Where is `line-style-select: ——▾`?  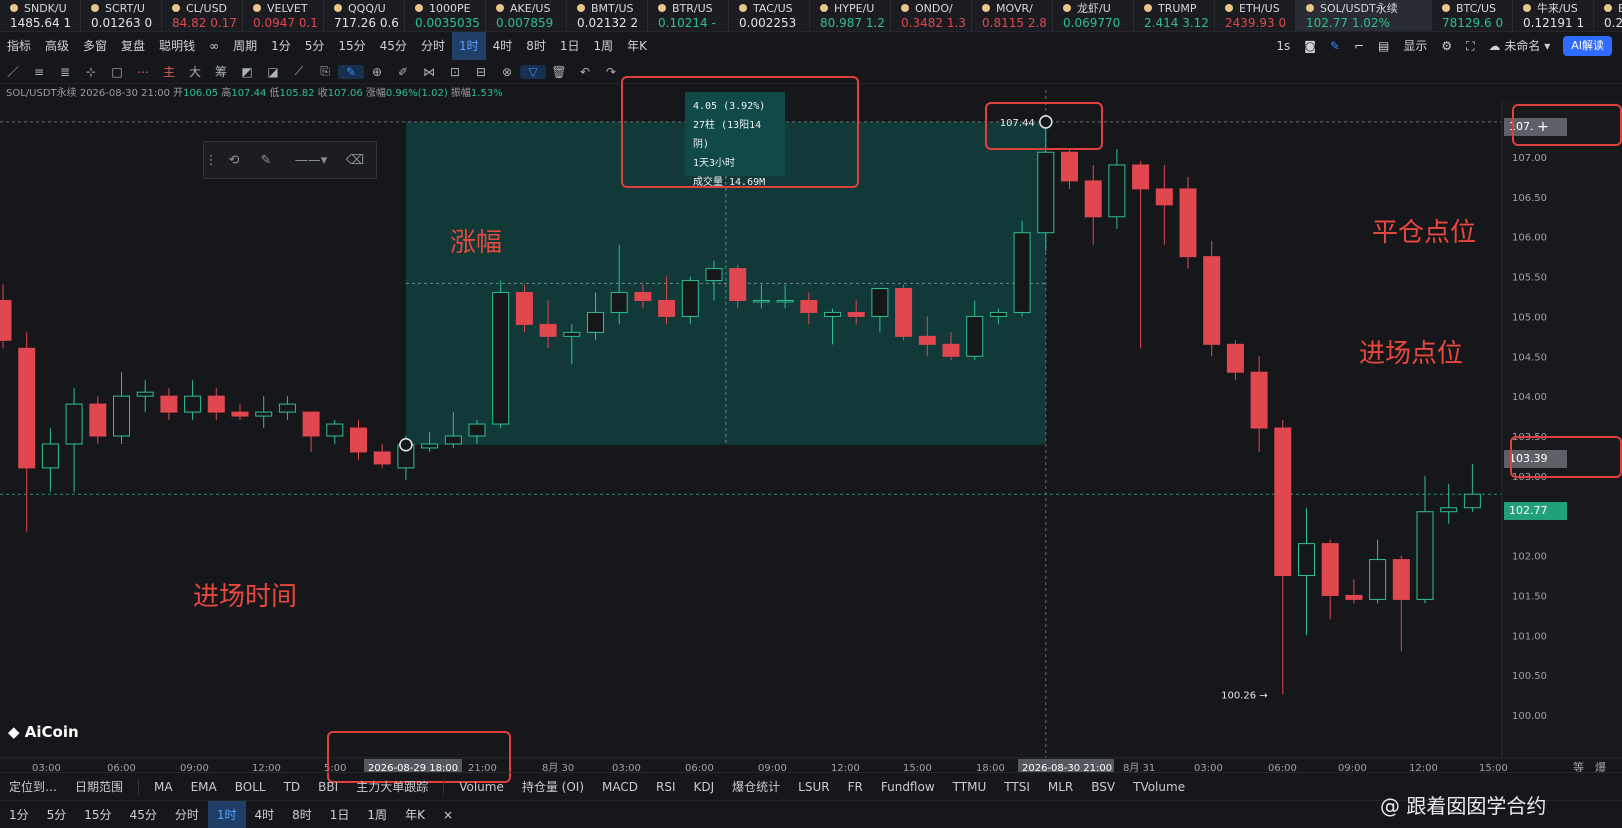
line-style-select: ——▾ is located at coordinates (311, 160).